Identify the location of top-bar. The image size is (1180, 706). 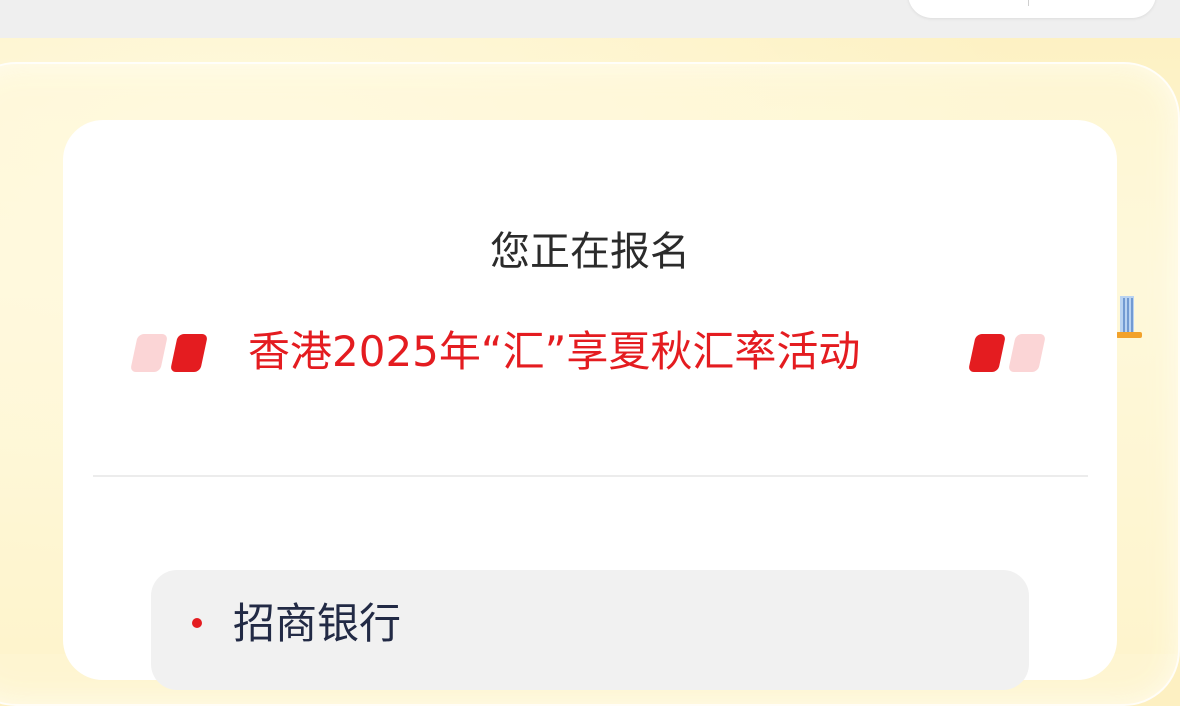
(590, 19).